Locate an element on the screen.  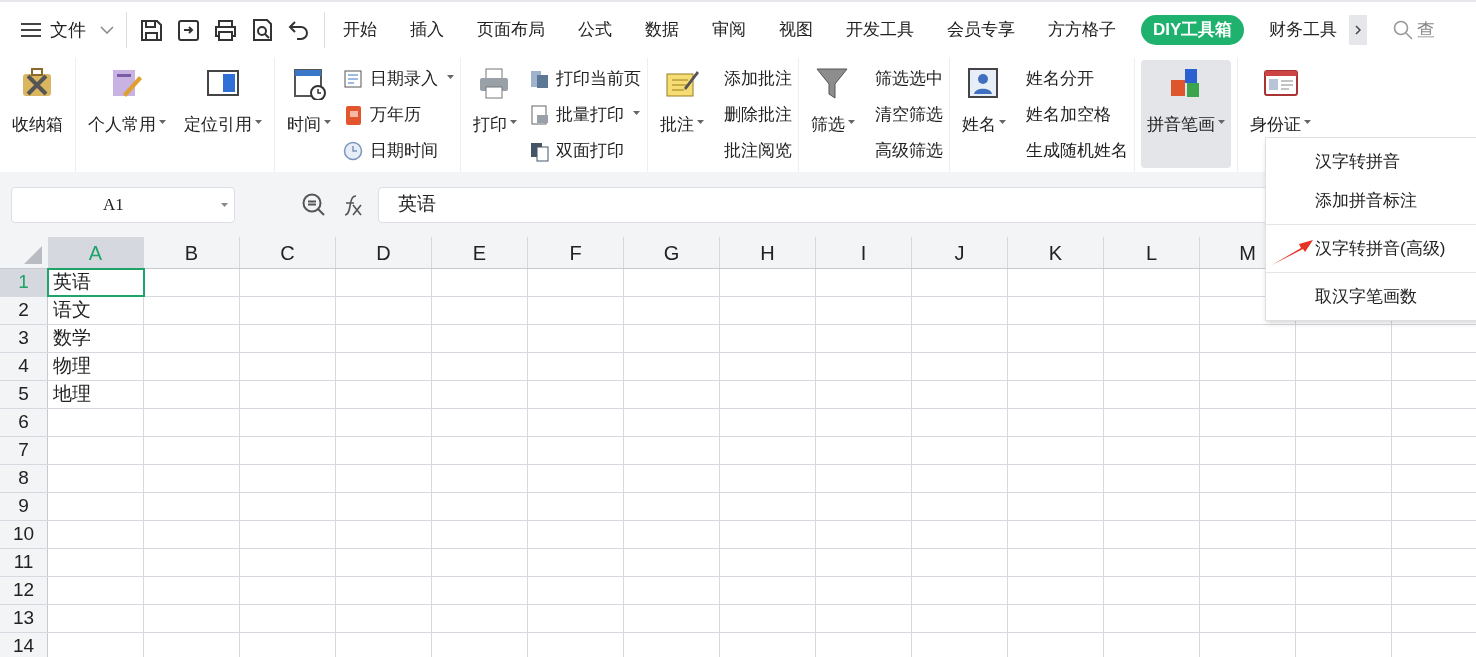
search-icon is located at coordinates (1403, 30).